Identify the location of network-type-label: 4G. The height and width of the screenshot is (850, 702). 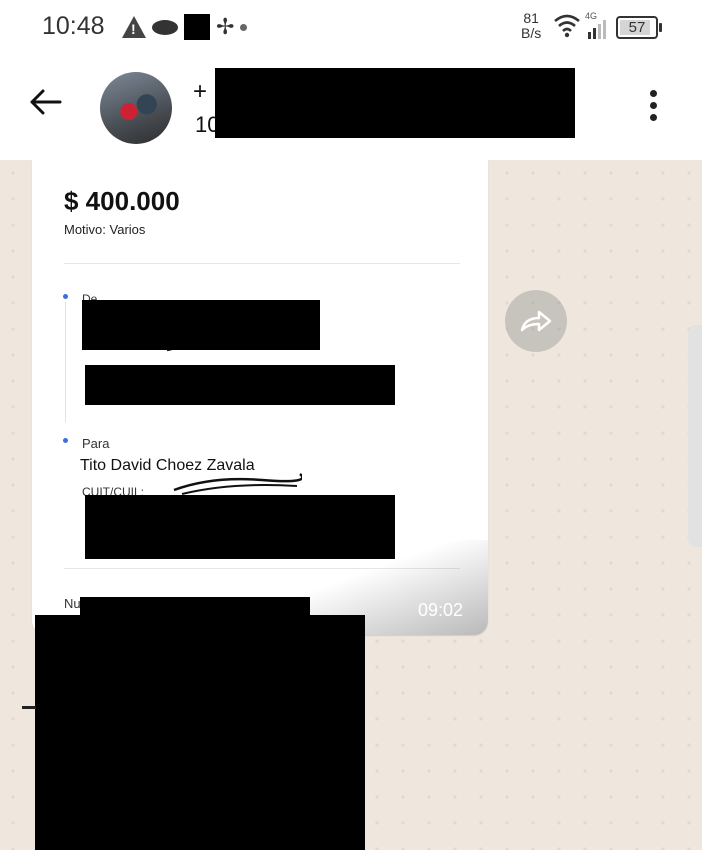
(591, 16).